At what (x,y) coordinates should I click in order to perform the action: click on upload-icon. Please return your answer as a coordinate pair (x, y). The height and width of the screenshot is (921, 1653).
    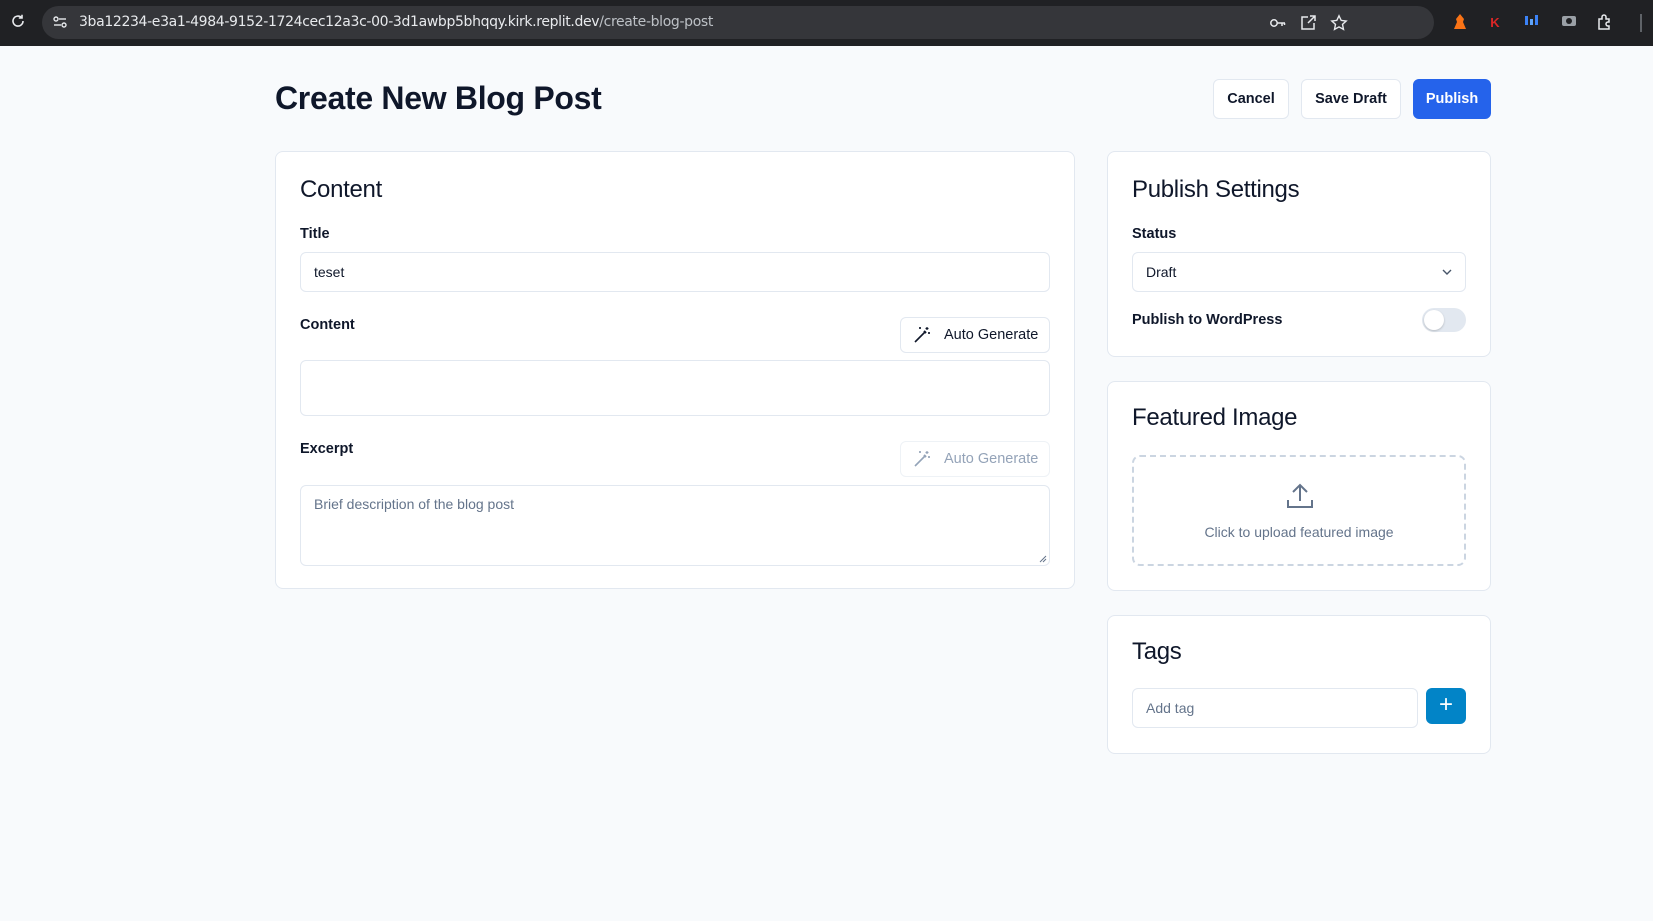
    Looking at the image, I should click on (1300, 495).